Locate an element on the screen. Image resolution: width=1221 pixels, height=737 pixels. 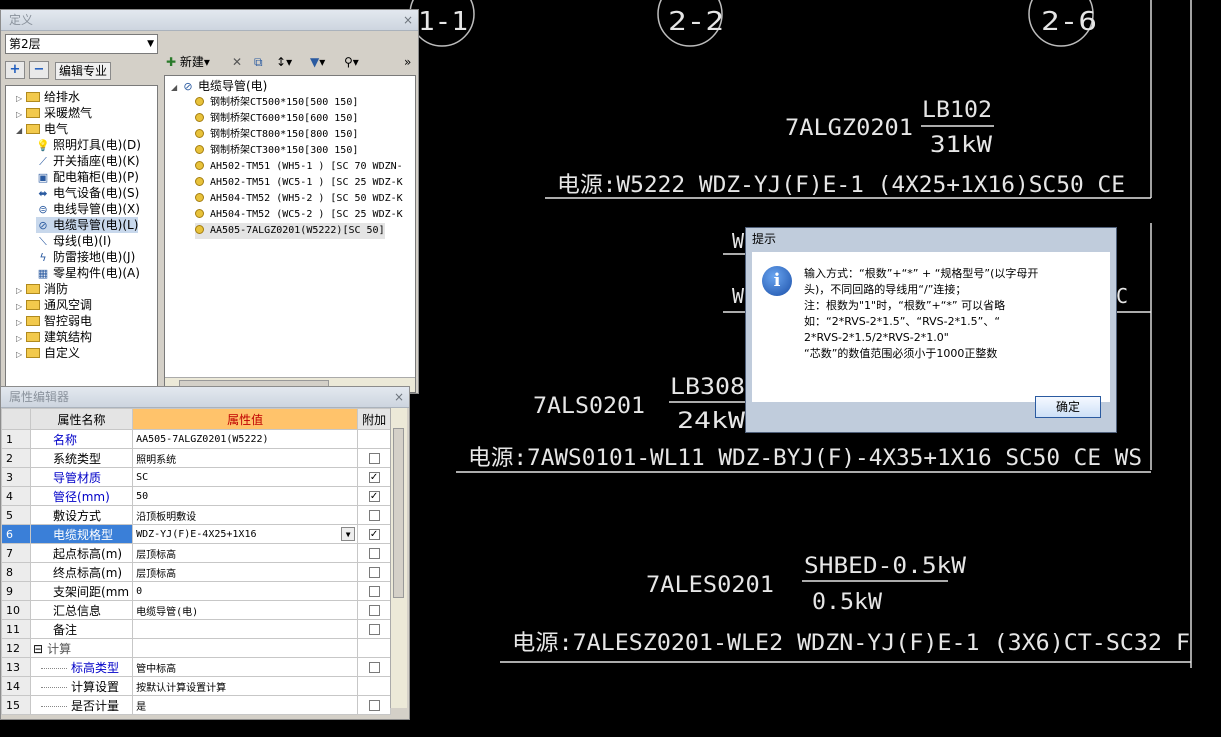
property-value: 照明系统 is located at coordinates (245, 458).